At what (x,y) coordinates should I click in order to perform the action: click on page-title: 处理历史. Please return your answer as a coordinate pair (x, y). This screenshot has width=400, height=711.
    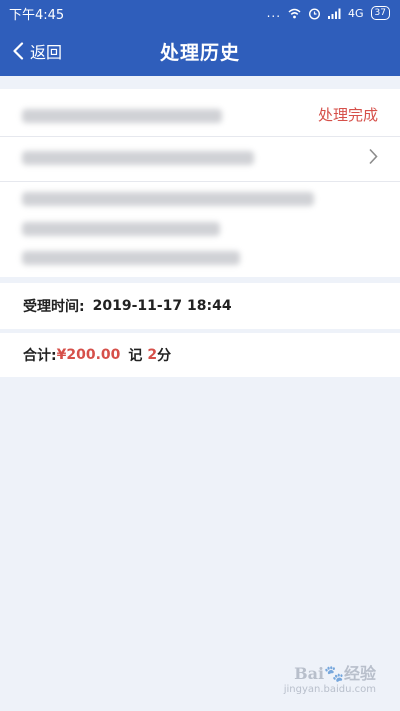
    Looking at the image, I should click on (199, 52).